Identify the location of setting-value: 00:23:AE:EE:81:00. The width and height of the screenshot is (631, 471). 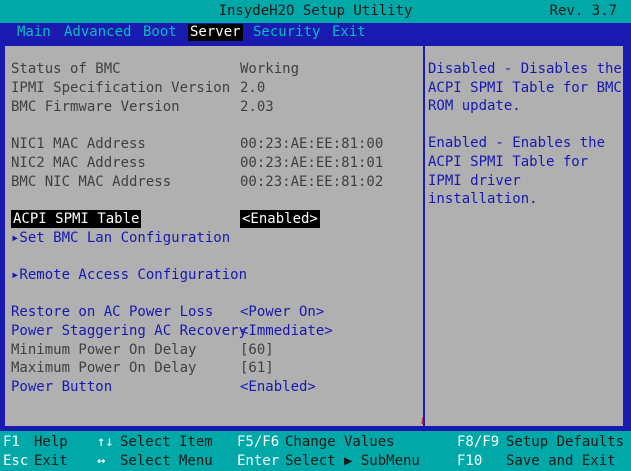
(312, 144).